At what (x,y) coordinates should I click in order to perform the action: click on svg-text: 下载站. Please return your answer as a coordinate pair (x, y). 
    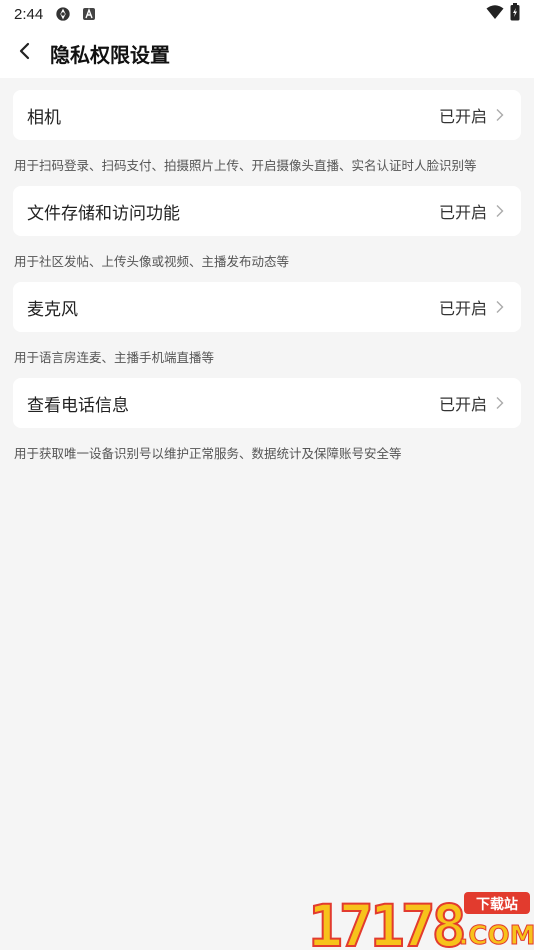
    Looking at the image, I should click on (497, 904).